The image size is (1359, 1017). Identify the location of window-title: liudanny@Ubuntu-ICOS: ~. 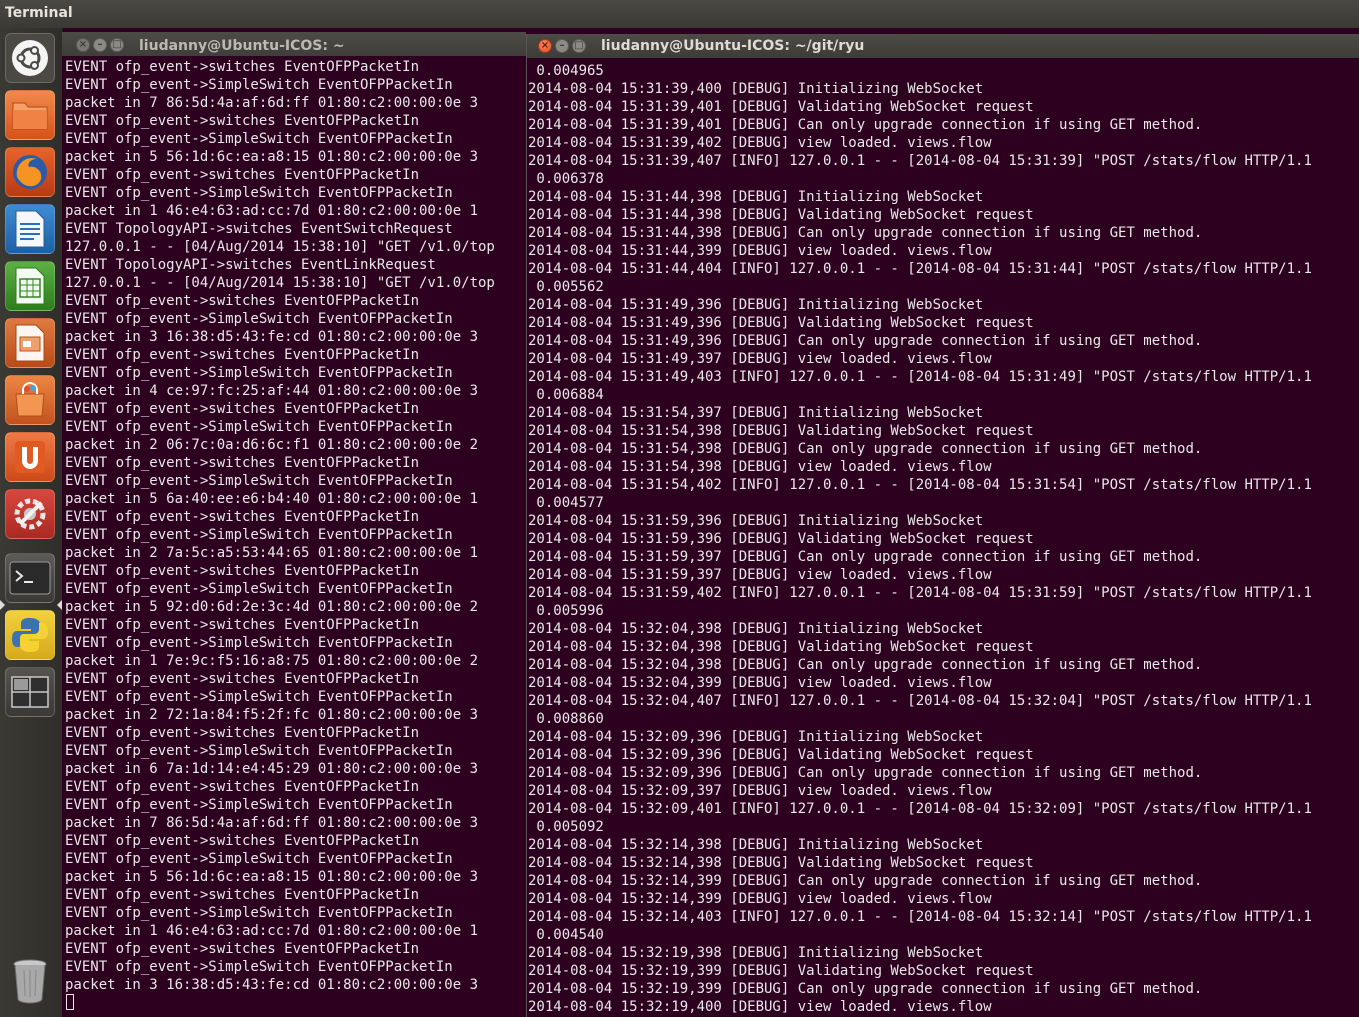
(242, 46).